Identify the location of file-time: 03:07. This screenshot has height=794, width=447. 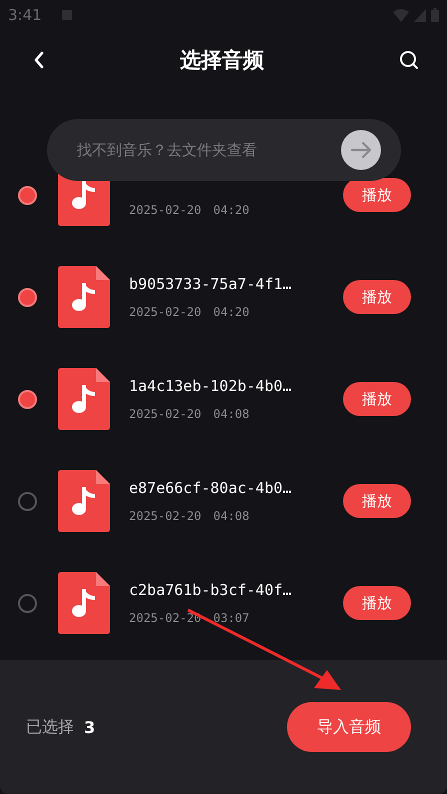
(231, 618).